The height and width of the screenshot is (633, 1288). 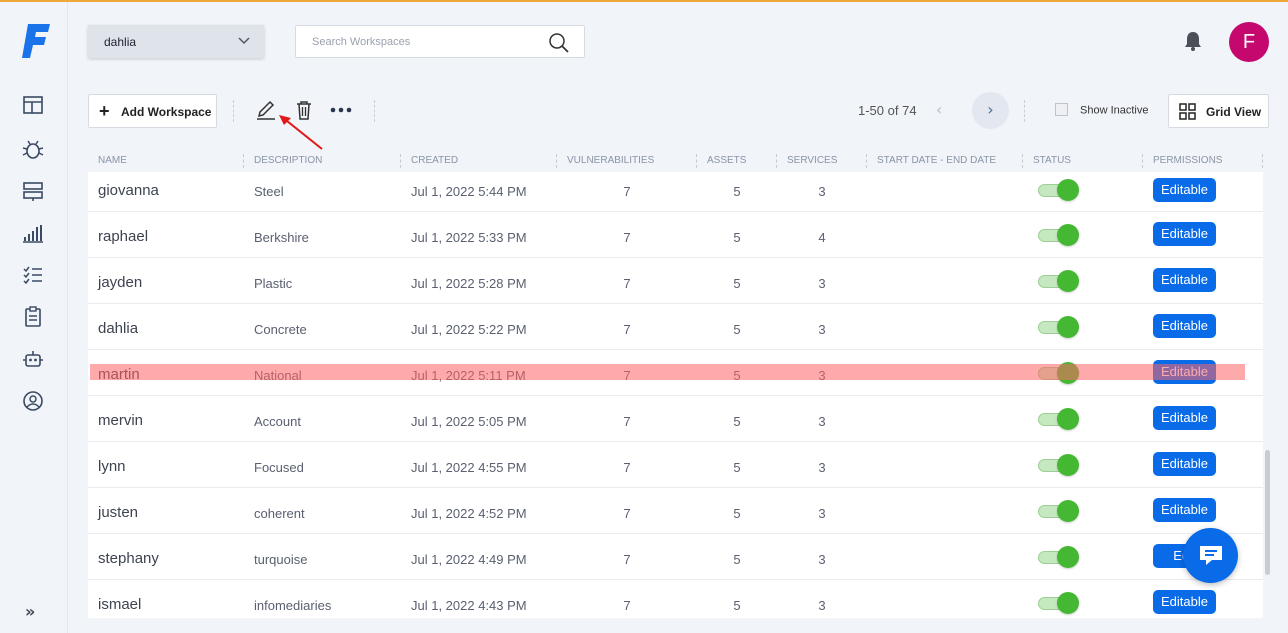 What do you see at coordinates (278, 375) in the screenshot?
I see `cell-description: National` at bounding box center [278, 375].